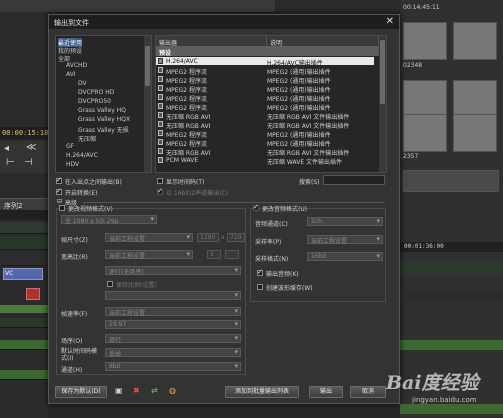  Describe the element at coordinates (211, 41) in the screenshot. I see `column-header-format: 输出器` at that location.